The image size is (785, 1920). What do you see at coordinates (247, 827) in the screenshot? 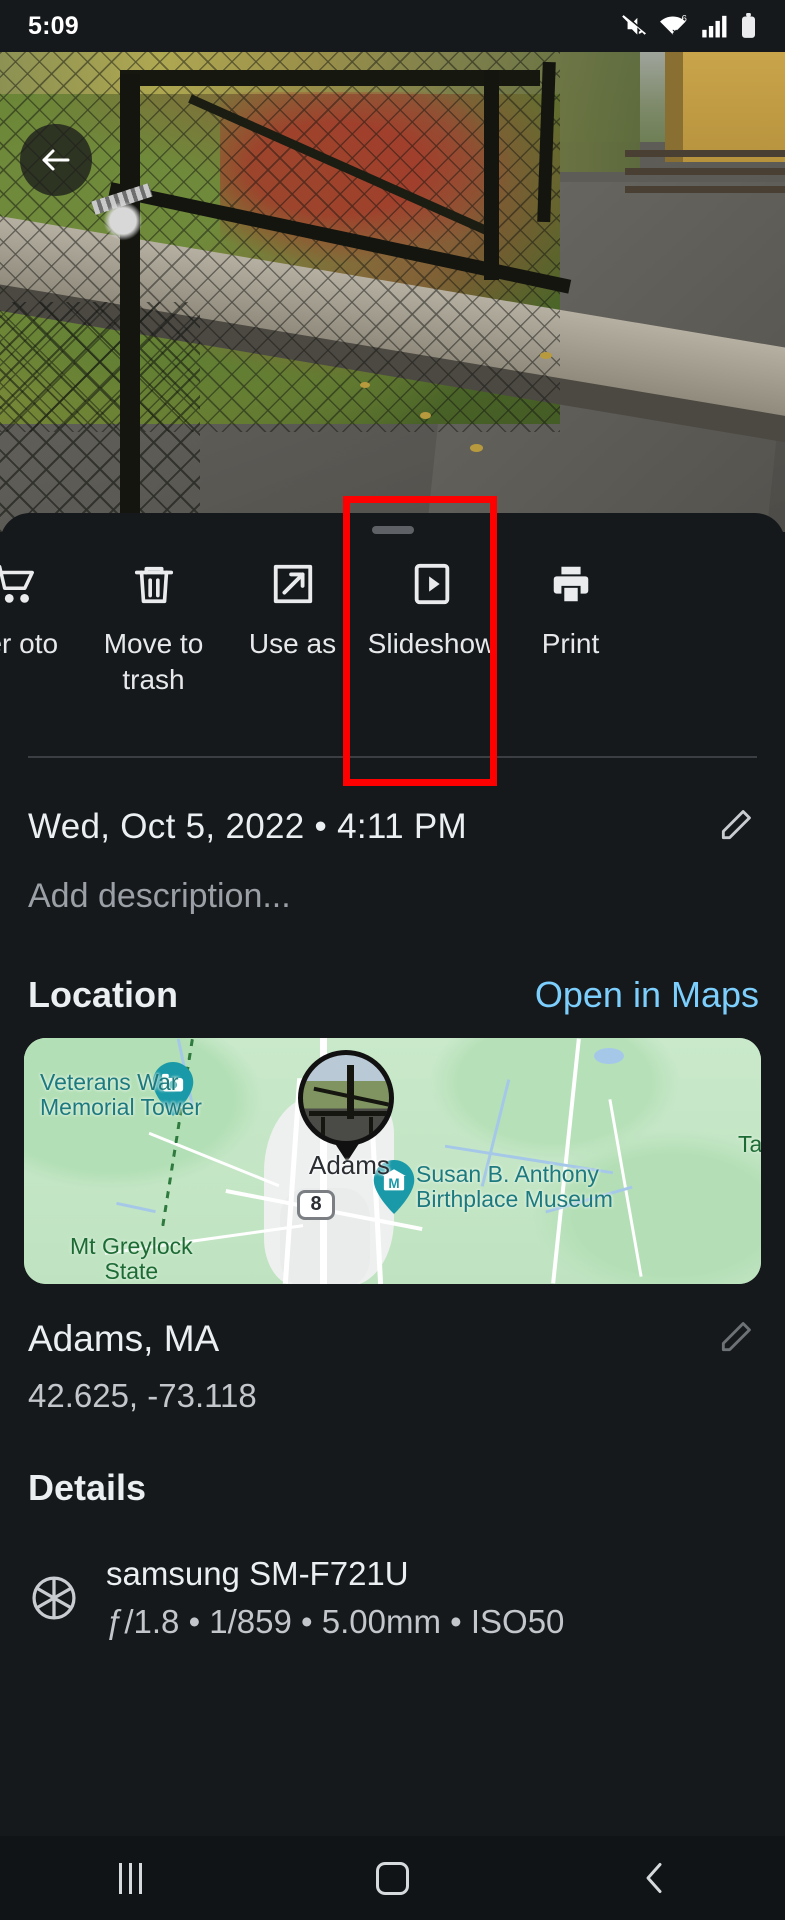
I see `photo-datetime: Wed, Oct 5, 2022 • 4:11 PM` at bounding box center [247, 827].